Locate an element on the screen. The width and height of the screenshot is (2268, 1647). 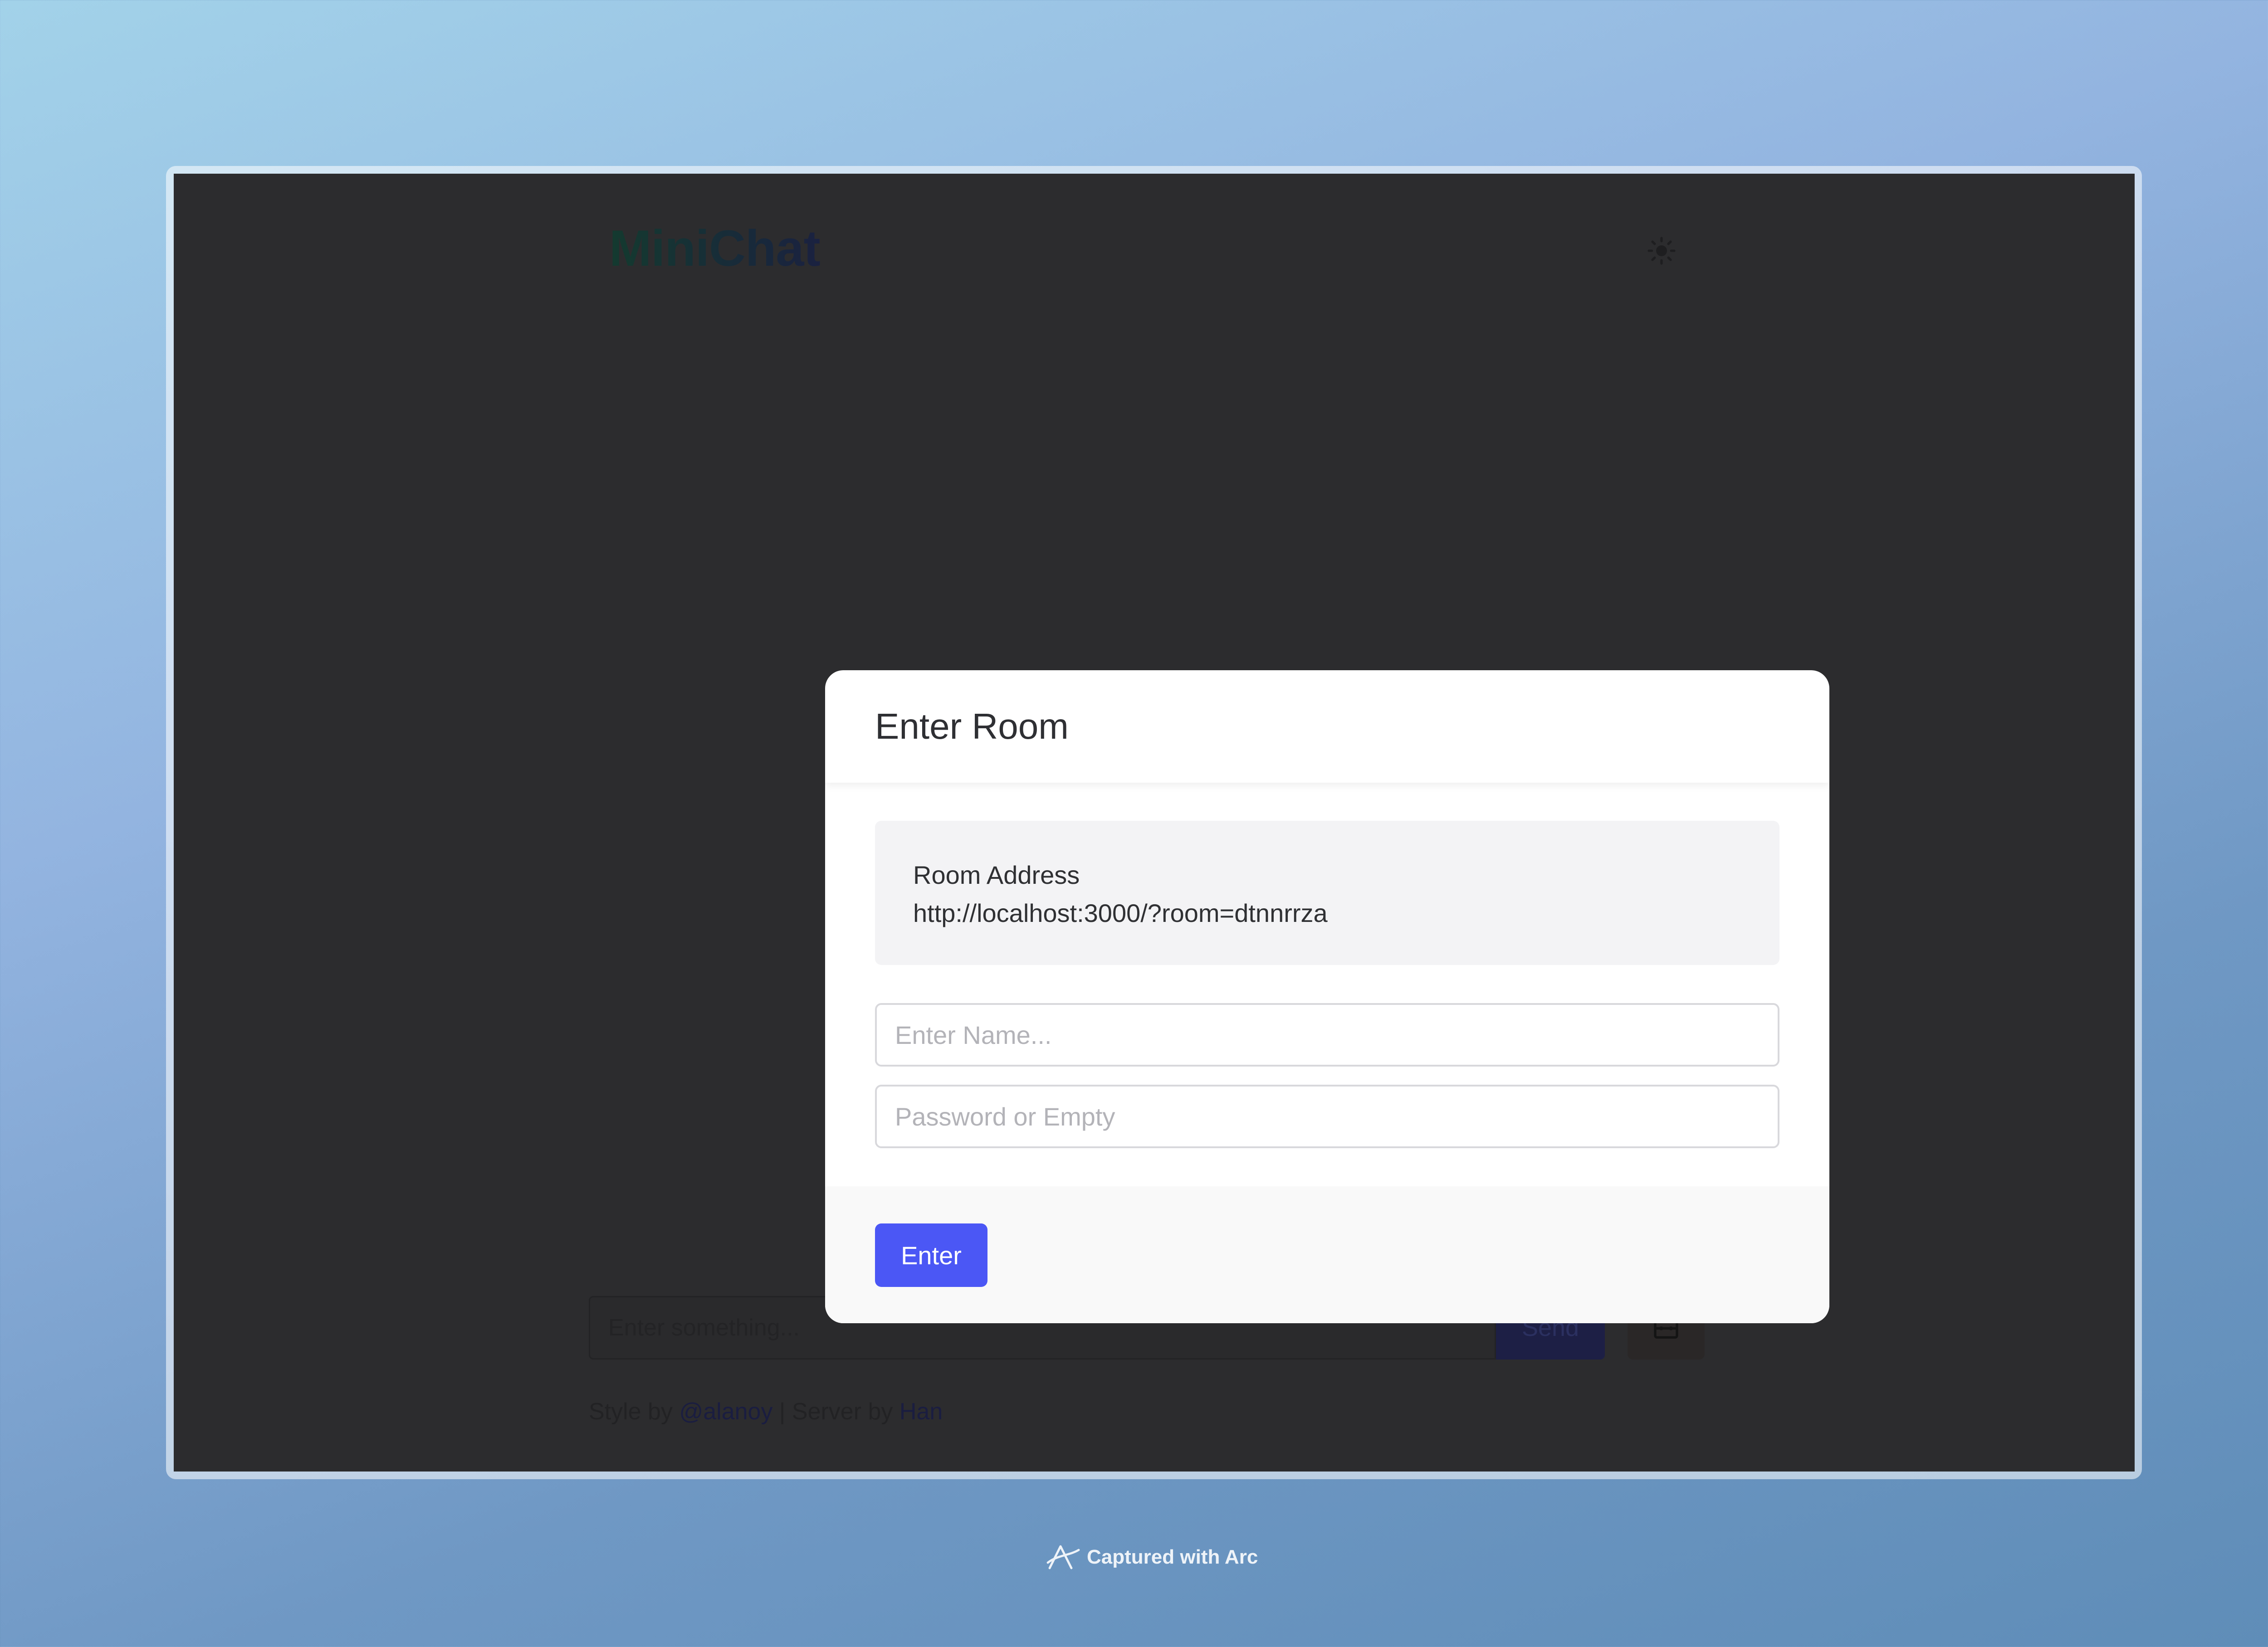
room-address-value: http://localhost:3000/?room=dtnnrrza is located at coordinates (1120, 913).